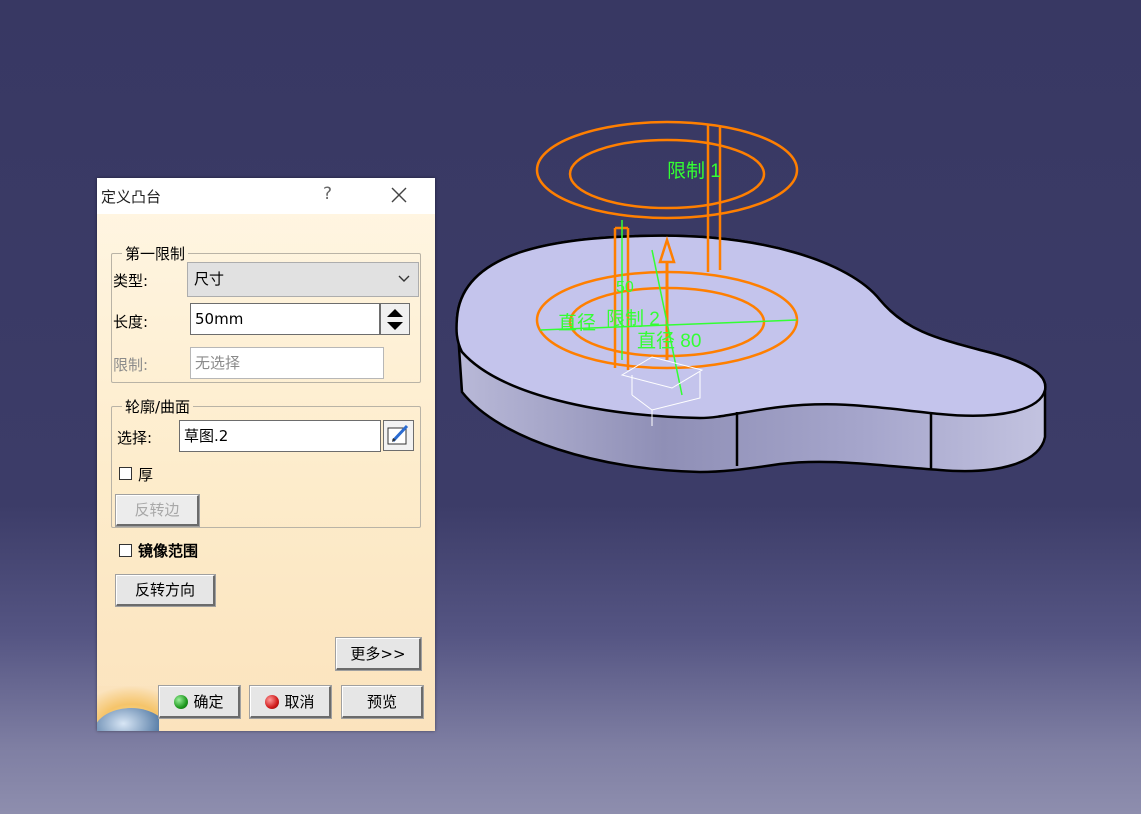  I want to click on limit2-label: 限制 2, so click(633, 319).